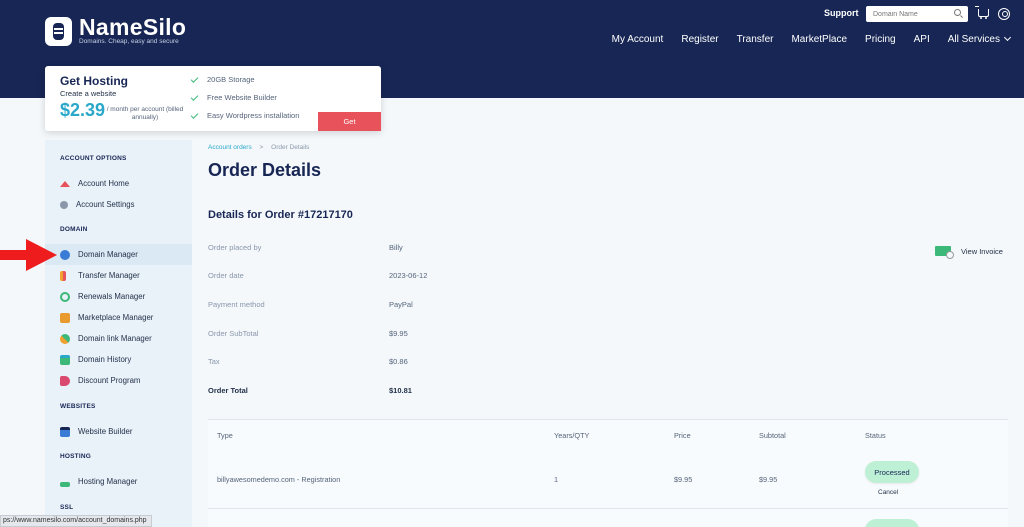  Describe the element at coordinates (65, 183) in the screenshot. I see `home-icon` at that location.